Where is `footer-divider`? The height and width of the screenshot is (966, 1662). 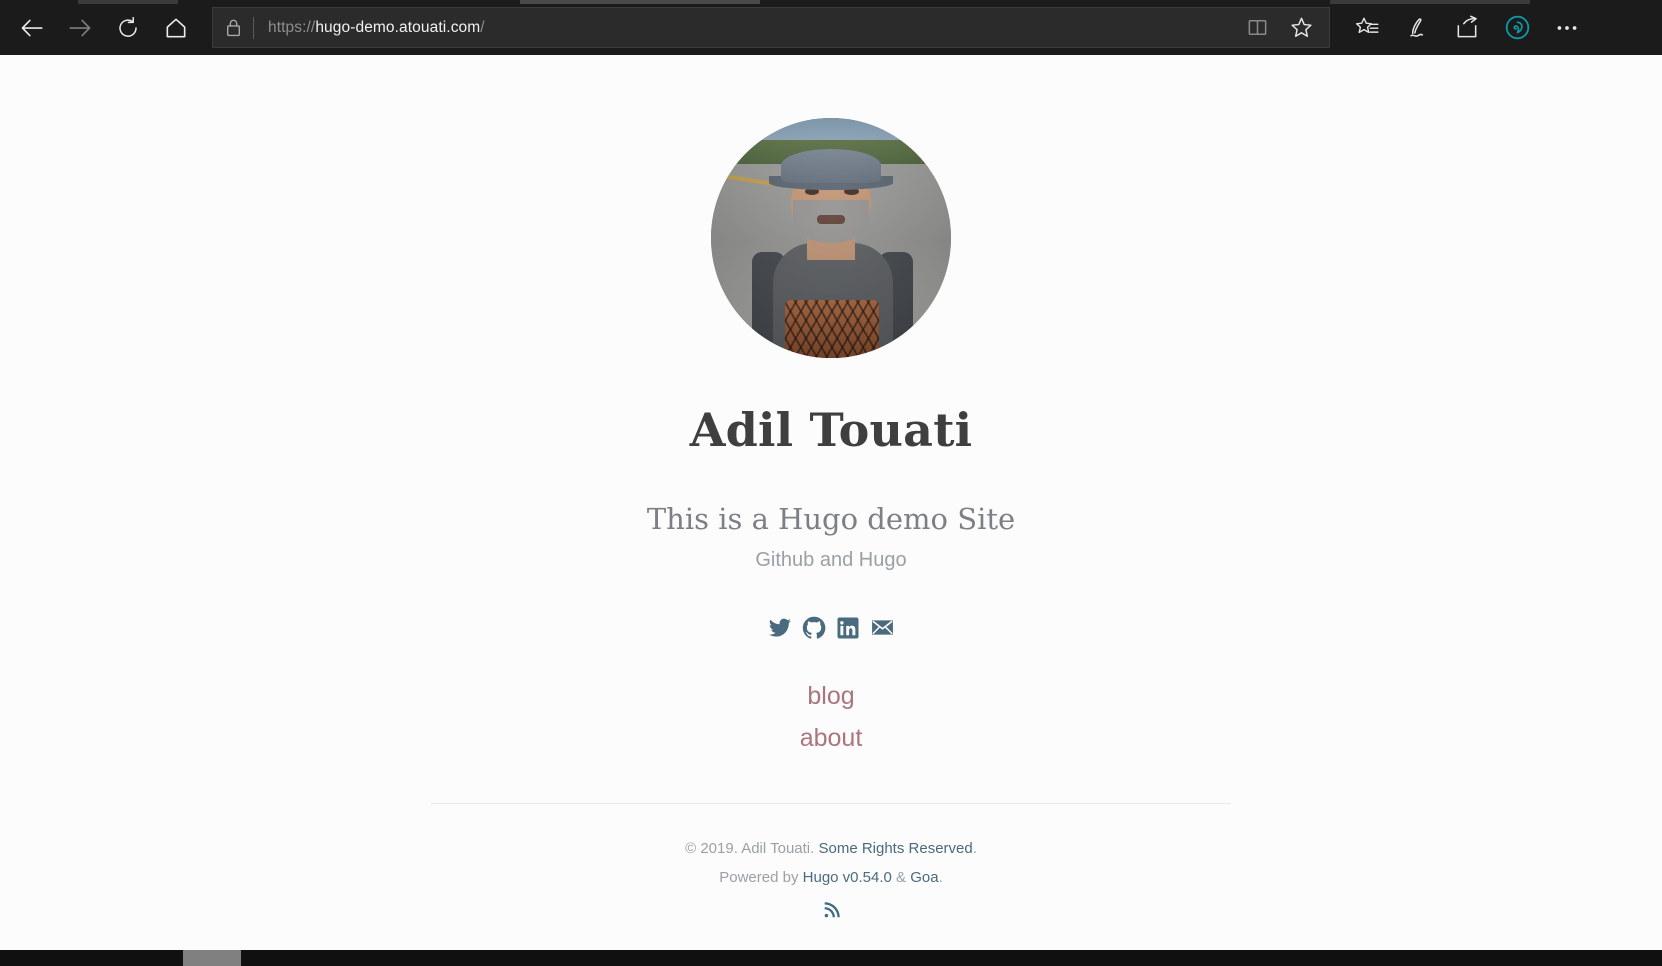
footer-divider is located at coordinates (831, 803).